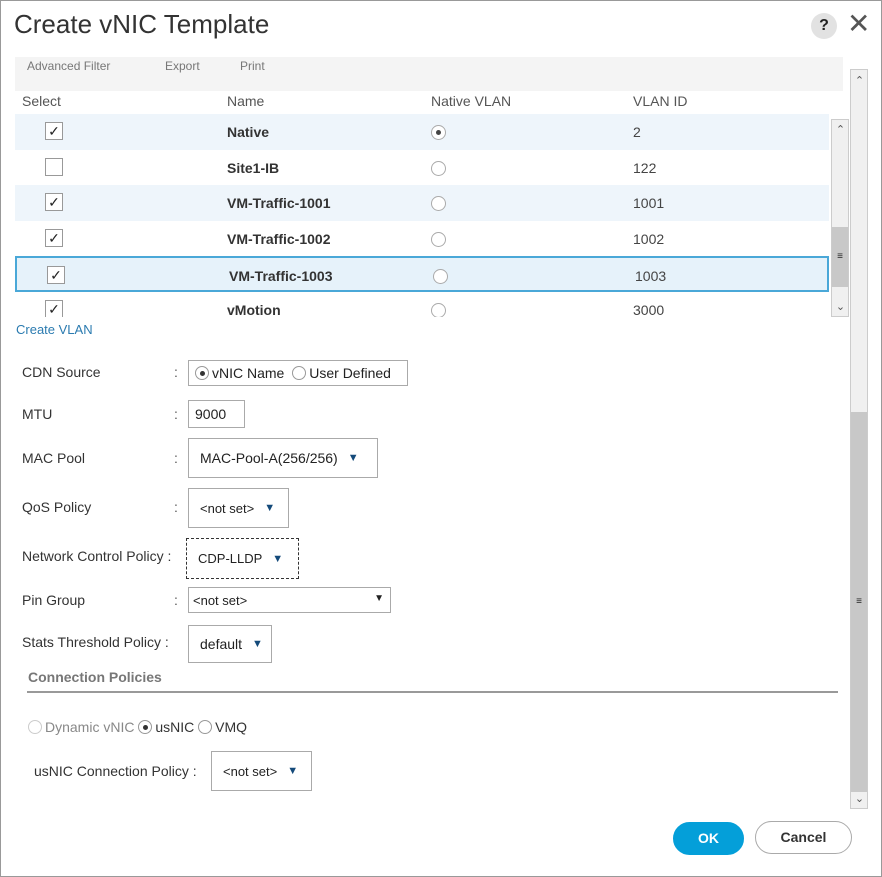 The width and height of the screenshot is (882, 877). Describe the element at coordinates (253, 167) in the screenshot. I see `vlan-name: Site1-IB` at that location.